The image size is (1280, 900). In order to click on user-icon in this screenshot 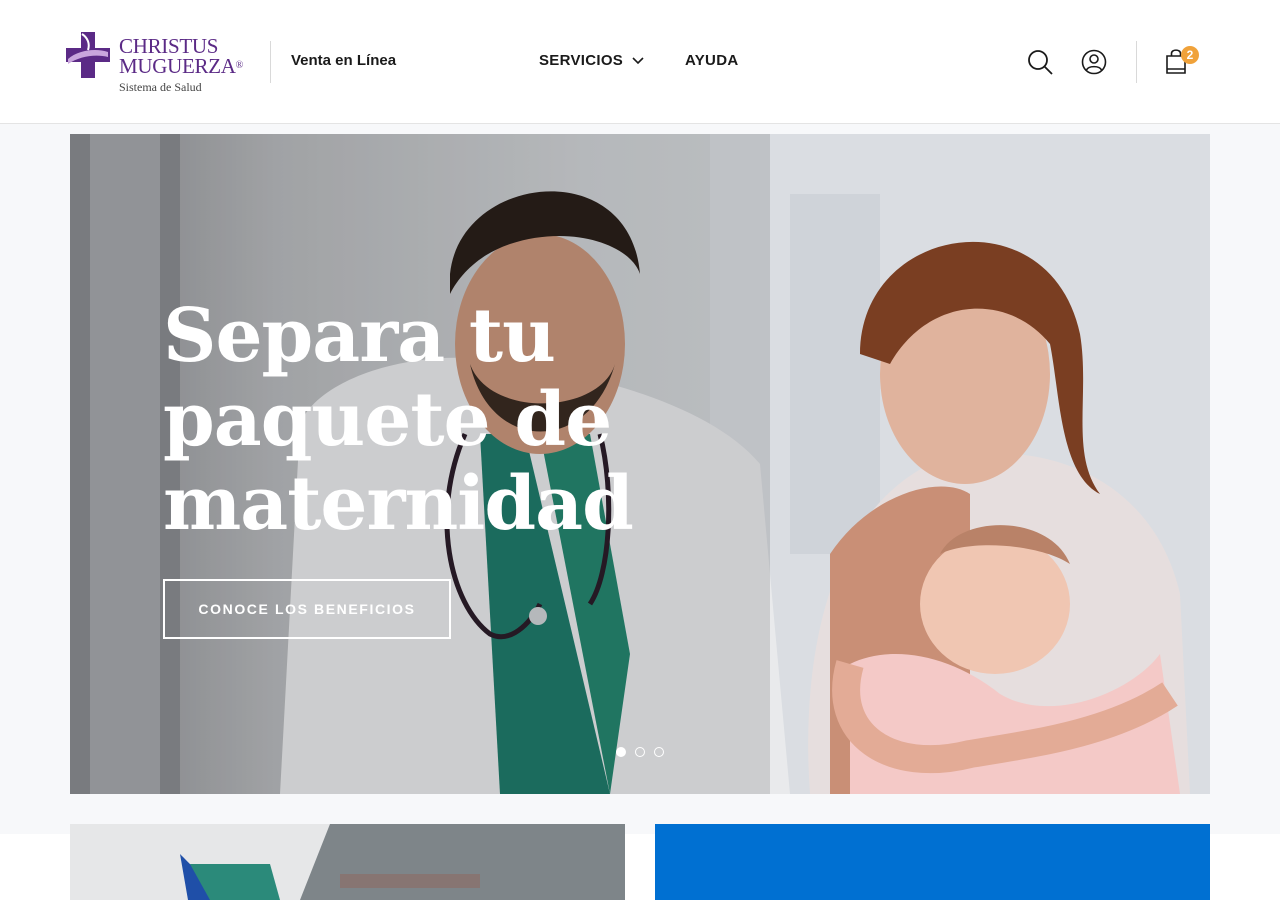, I will do `click(1094, 62)`.